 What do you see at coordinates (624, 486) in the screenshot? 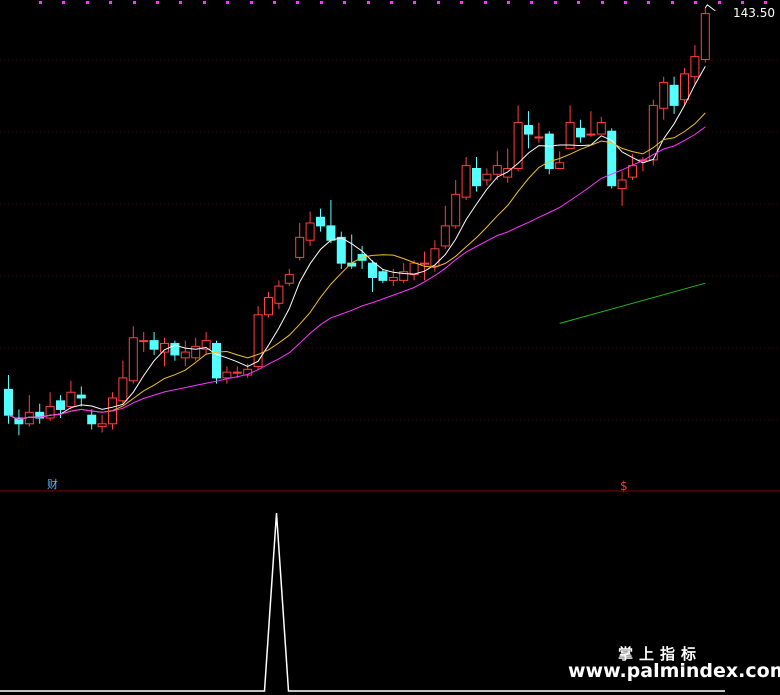
I see `sell-signal-label: $` at bounding box center [624, 486].